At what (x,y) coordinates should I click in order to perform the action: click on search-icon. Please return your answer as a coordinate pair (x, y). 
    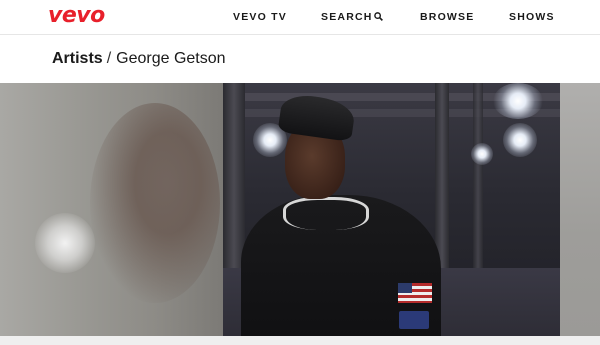
    Looking at the image, I should click on (378, 18).